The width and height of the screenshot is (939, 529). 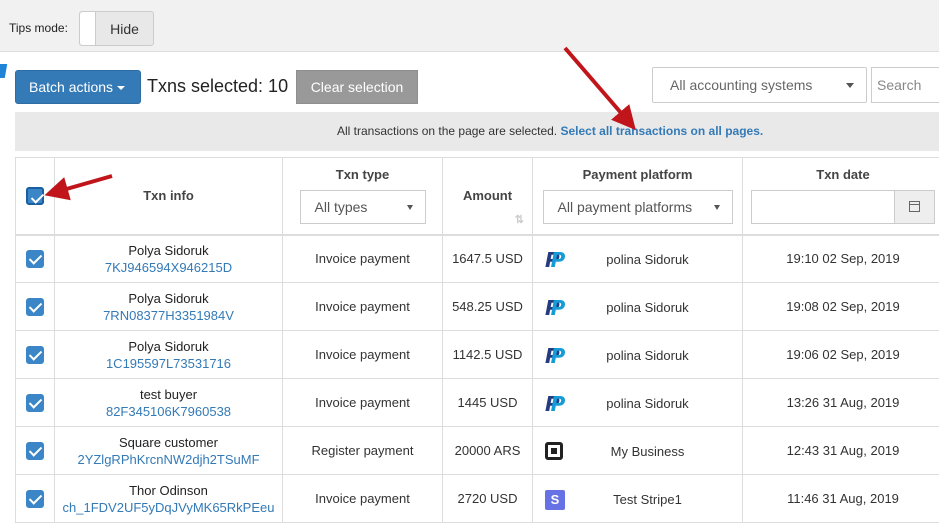 I want to click on tips-bar: Tips mode: Hide, so click(x=469, y=26).